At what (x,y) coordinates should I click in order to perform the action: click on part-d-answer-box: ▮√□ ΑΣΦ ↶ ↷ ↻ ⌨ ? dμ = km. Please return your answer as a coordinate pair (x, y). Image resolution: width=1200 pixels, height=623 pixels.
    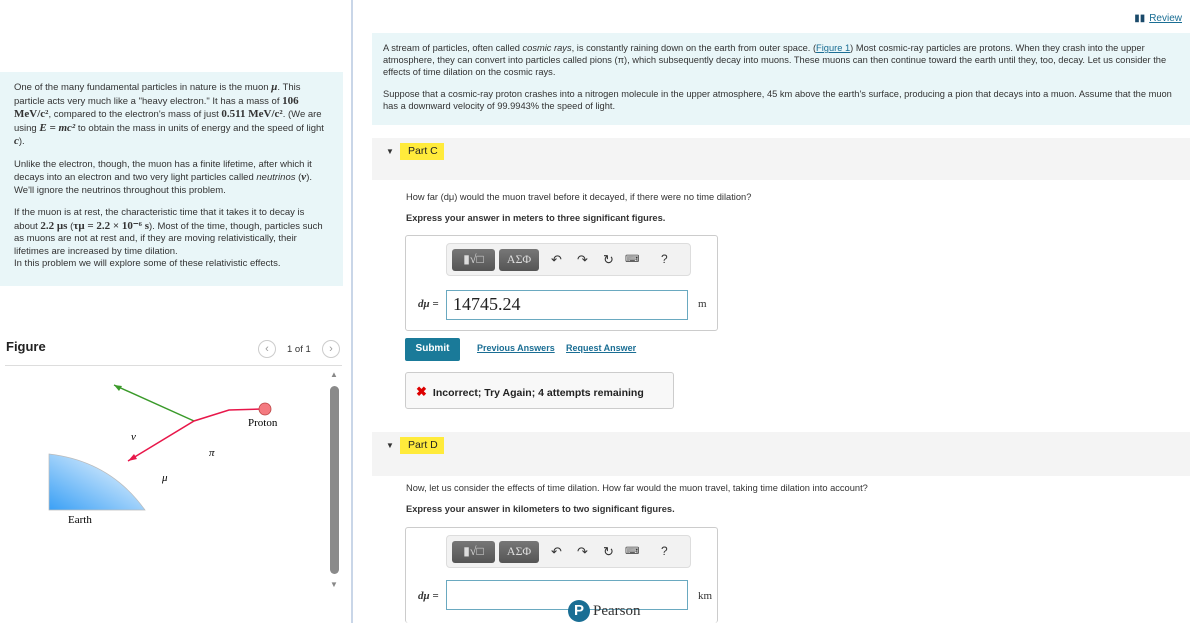
    Looking at the image, I should click on (561, 575).